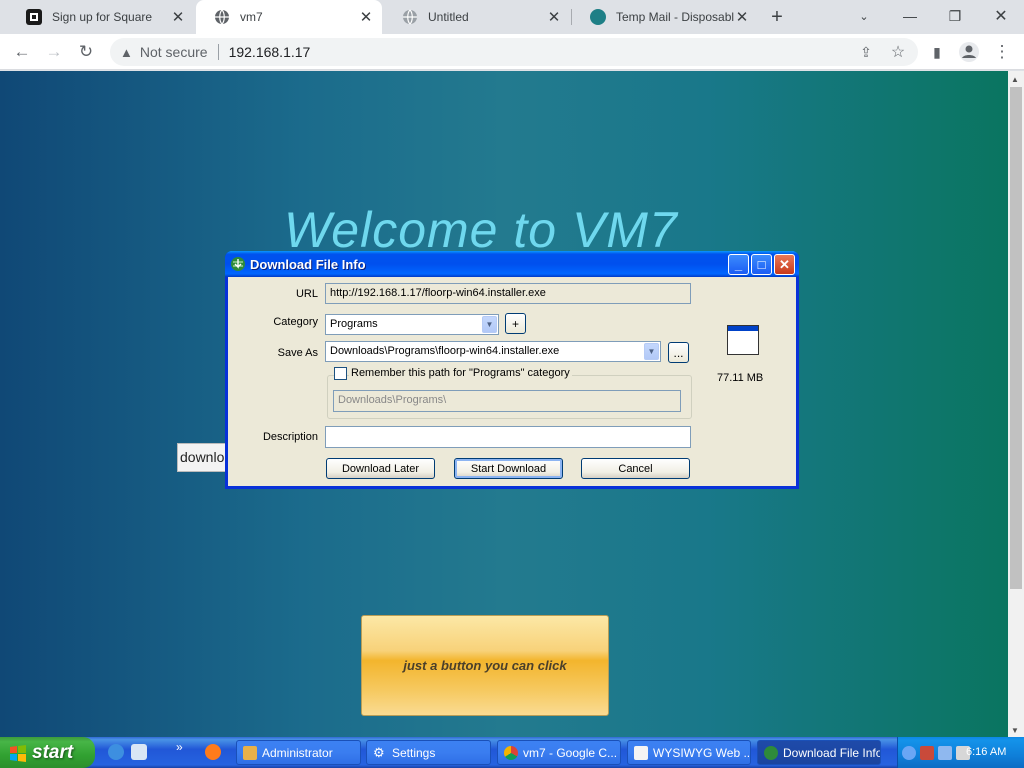 Image resolution: width=1024 pixels, height=768 pixels. Describe the element at coordinates (22, 52) in the screenshot. I see `back-icon: ←` at that location.